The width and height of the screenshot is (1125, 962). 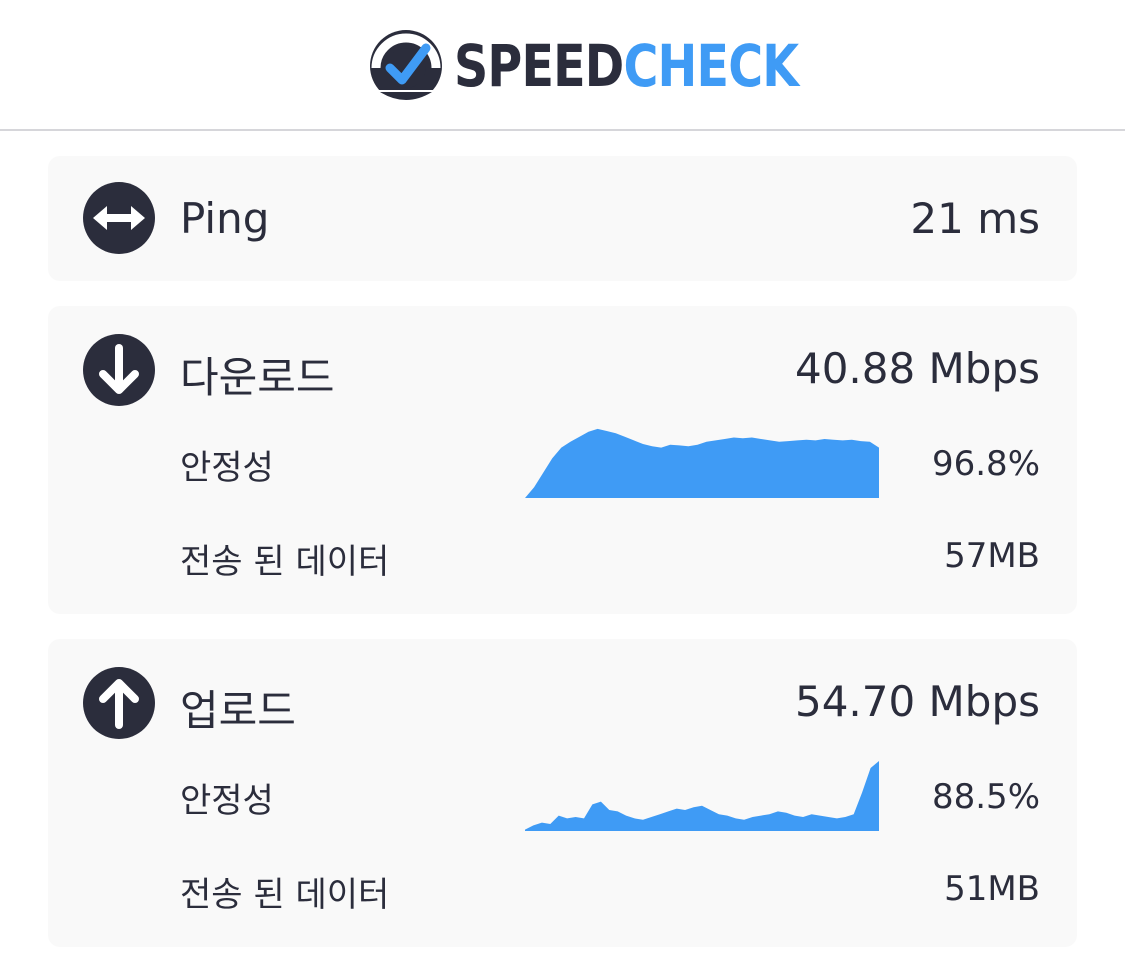 What do you see at coordinates (539, 66) in the screenshot?
I see `brand-logo-speed: SPEED` at bounding box center [539, 66].